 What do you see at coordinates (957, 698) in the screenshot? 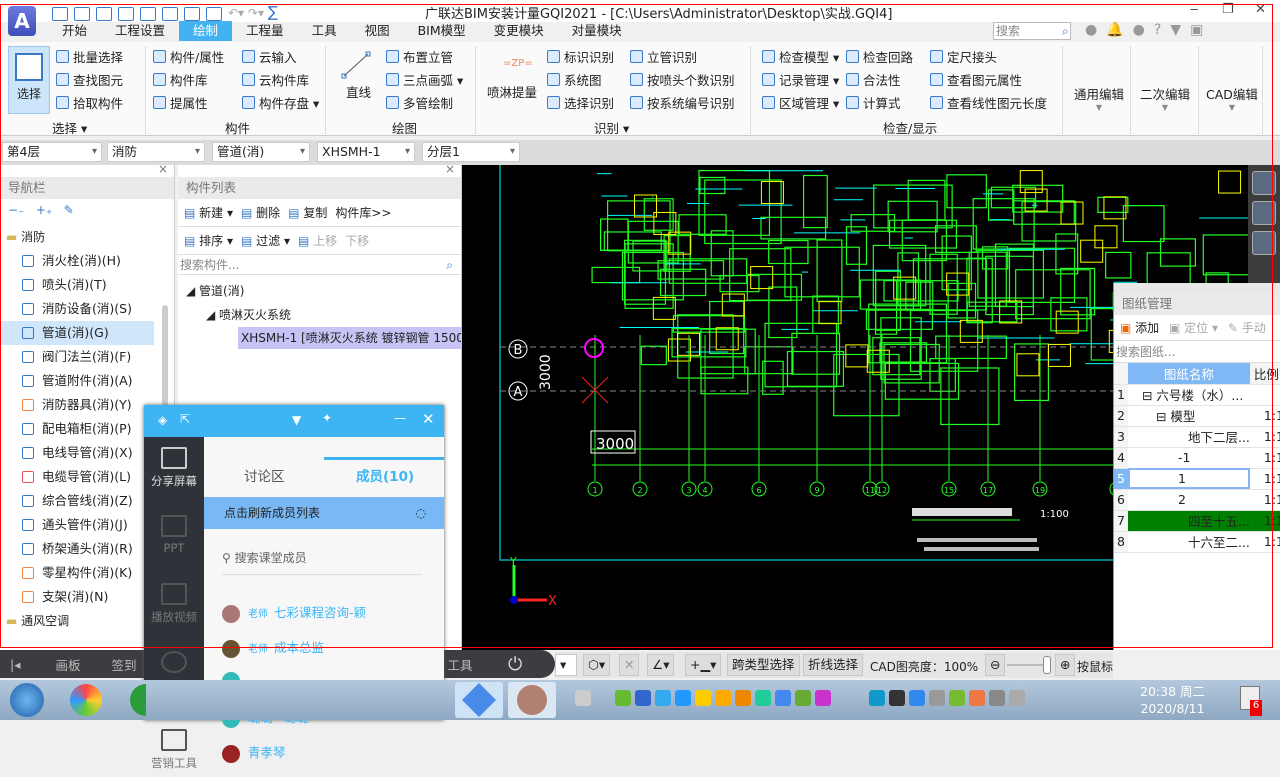
I see `nvidia-icon` at bounding box center [957, 698].